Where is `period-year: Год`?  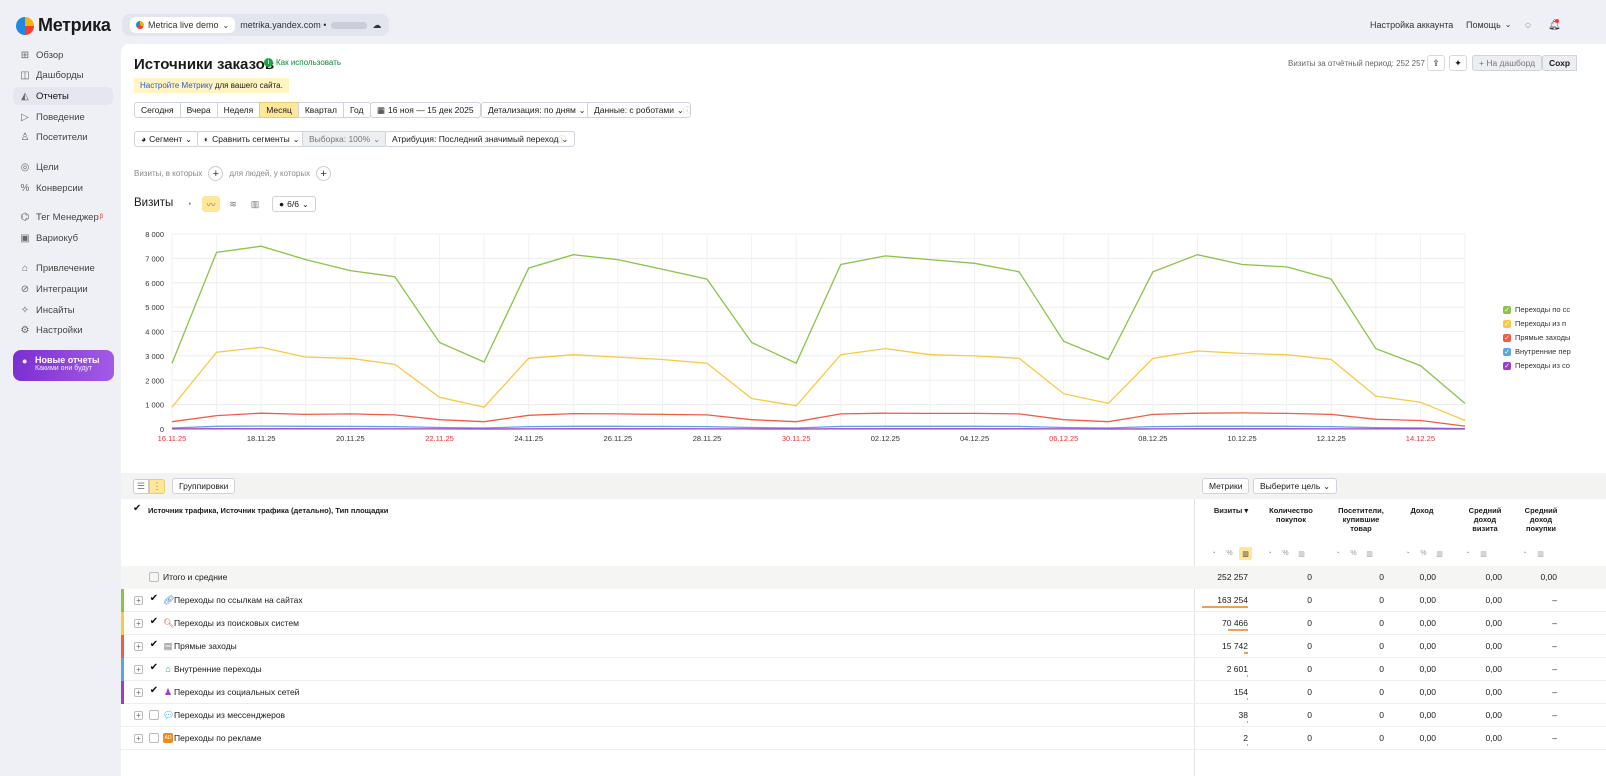 period-year: Год is located at coordinates (356, 110).